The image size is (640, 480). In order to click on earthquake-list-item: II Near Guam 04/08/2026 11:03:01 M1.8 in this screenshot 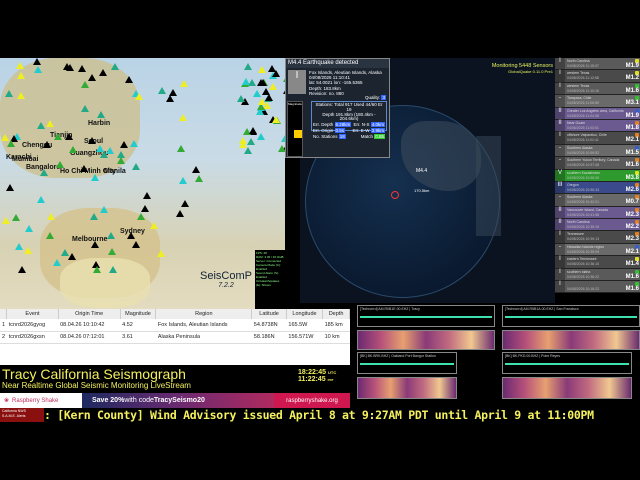, I will do `click(597, 126)`.